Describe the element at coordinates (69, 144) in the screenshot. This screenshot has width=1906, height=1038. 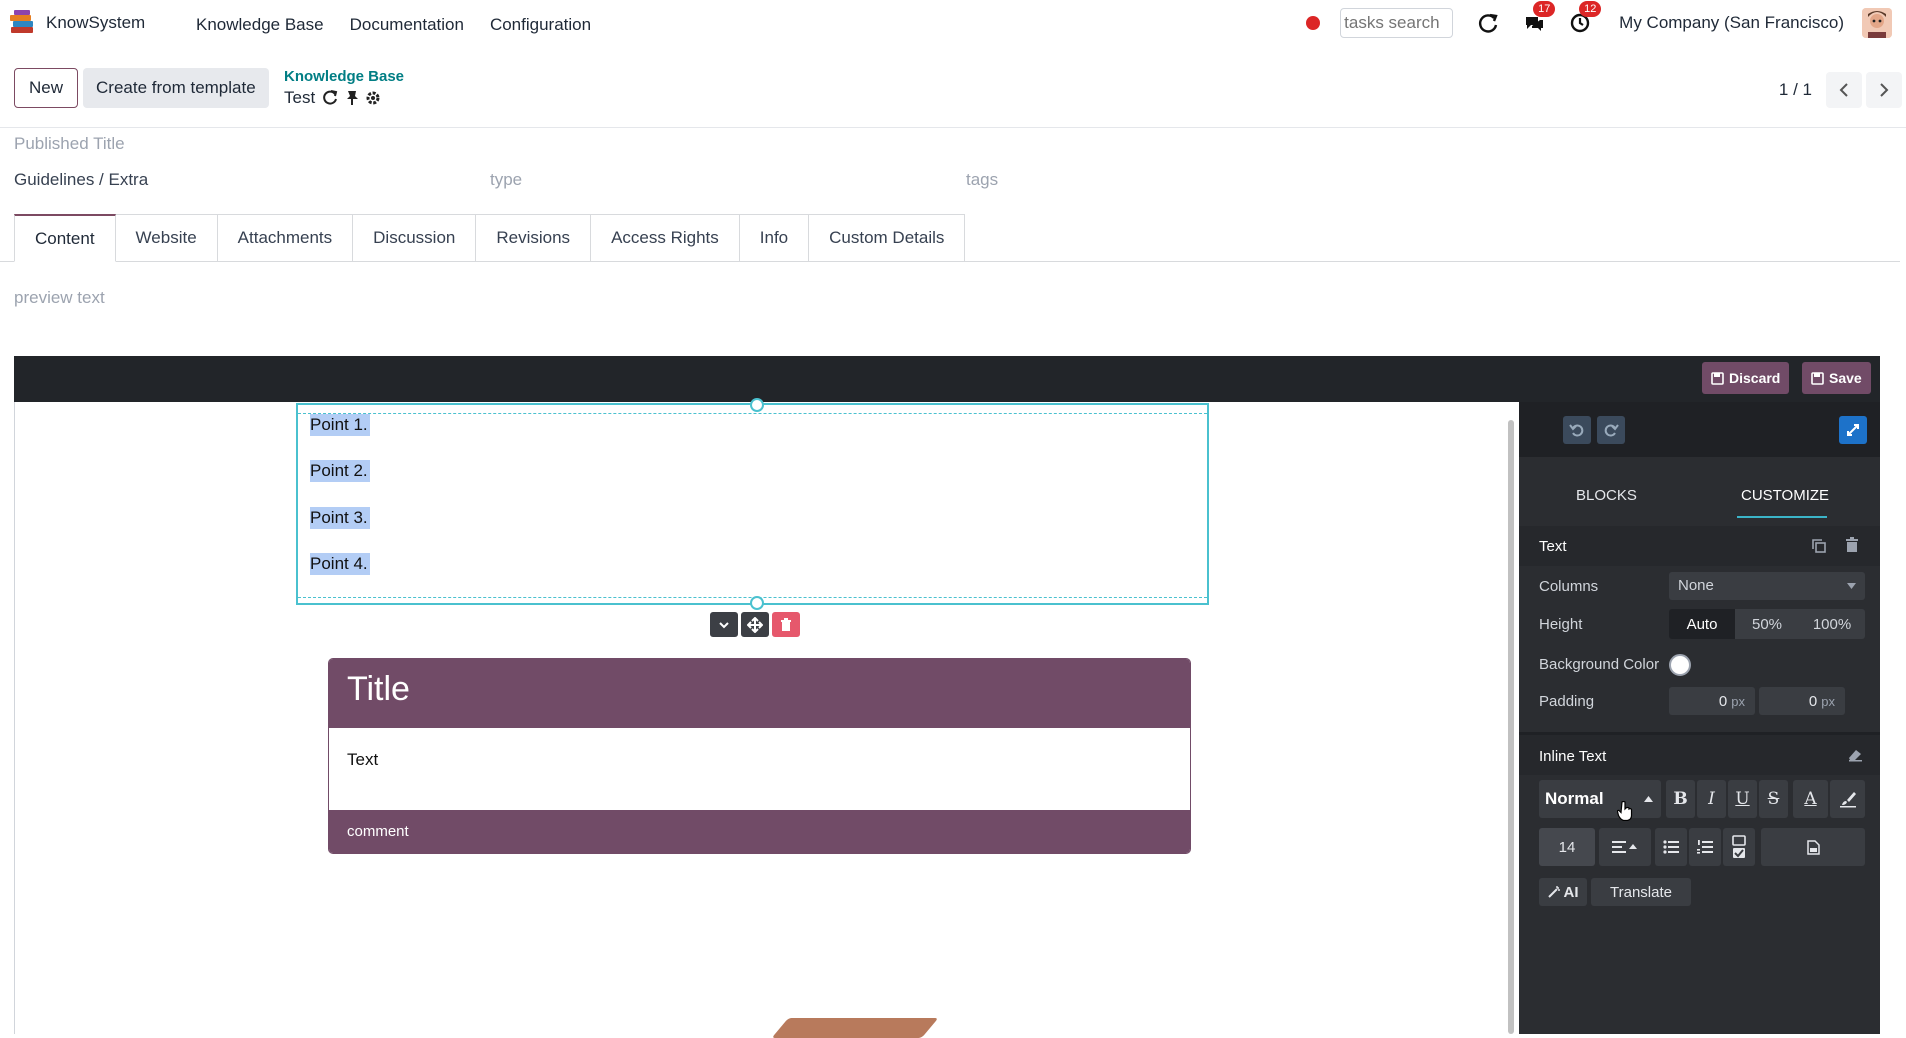
I see `published-title-field: Published Title` at that location.